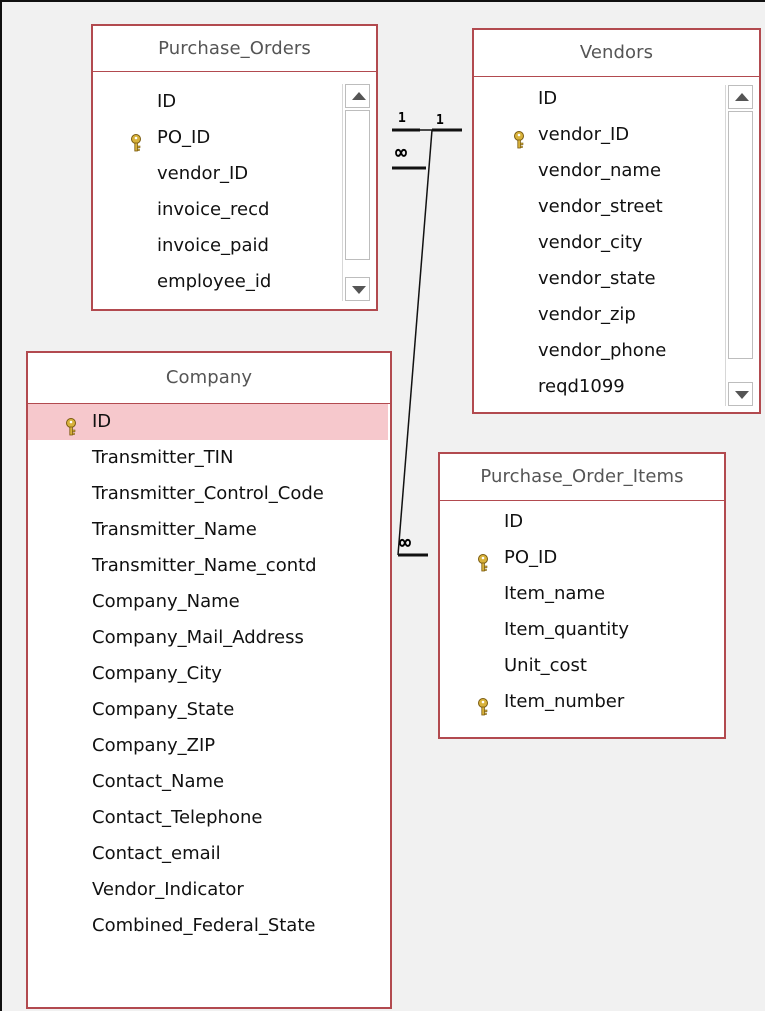 The image size is (765, 1011). Describe the element at coordinates (156, 853) in the screenshot. I see `field-label: Contact_email` at that location.